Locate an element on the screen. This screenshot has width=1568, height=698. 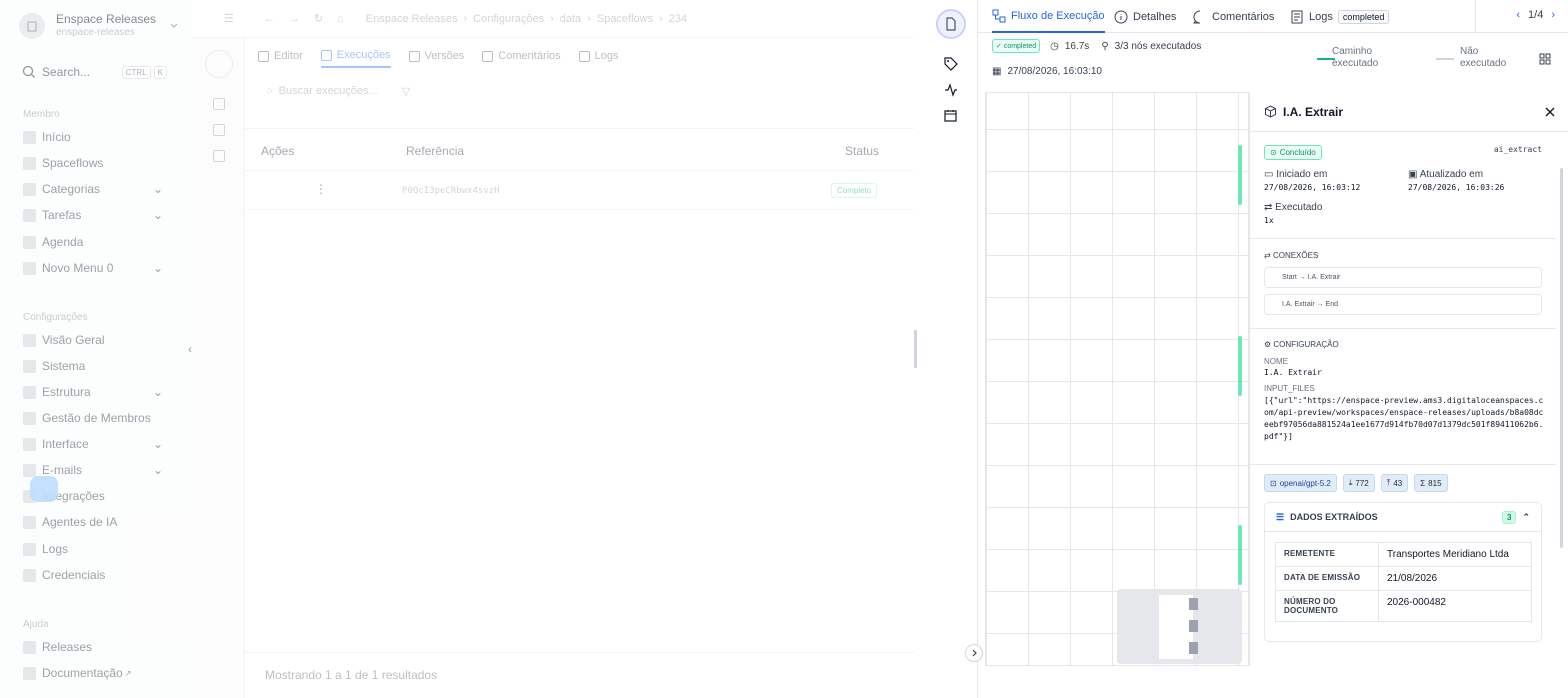
nav-label: Releases is located at coordinates (67, 647).